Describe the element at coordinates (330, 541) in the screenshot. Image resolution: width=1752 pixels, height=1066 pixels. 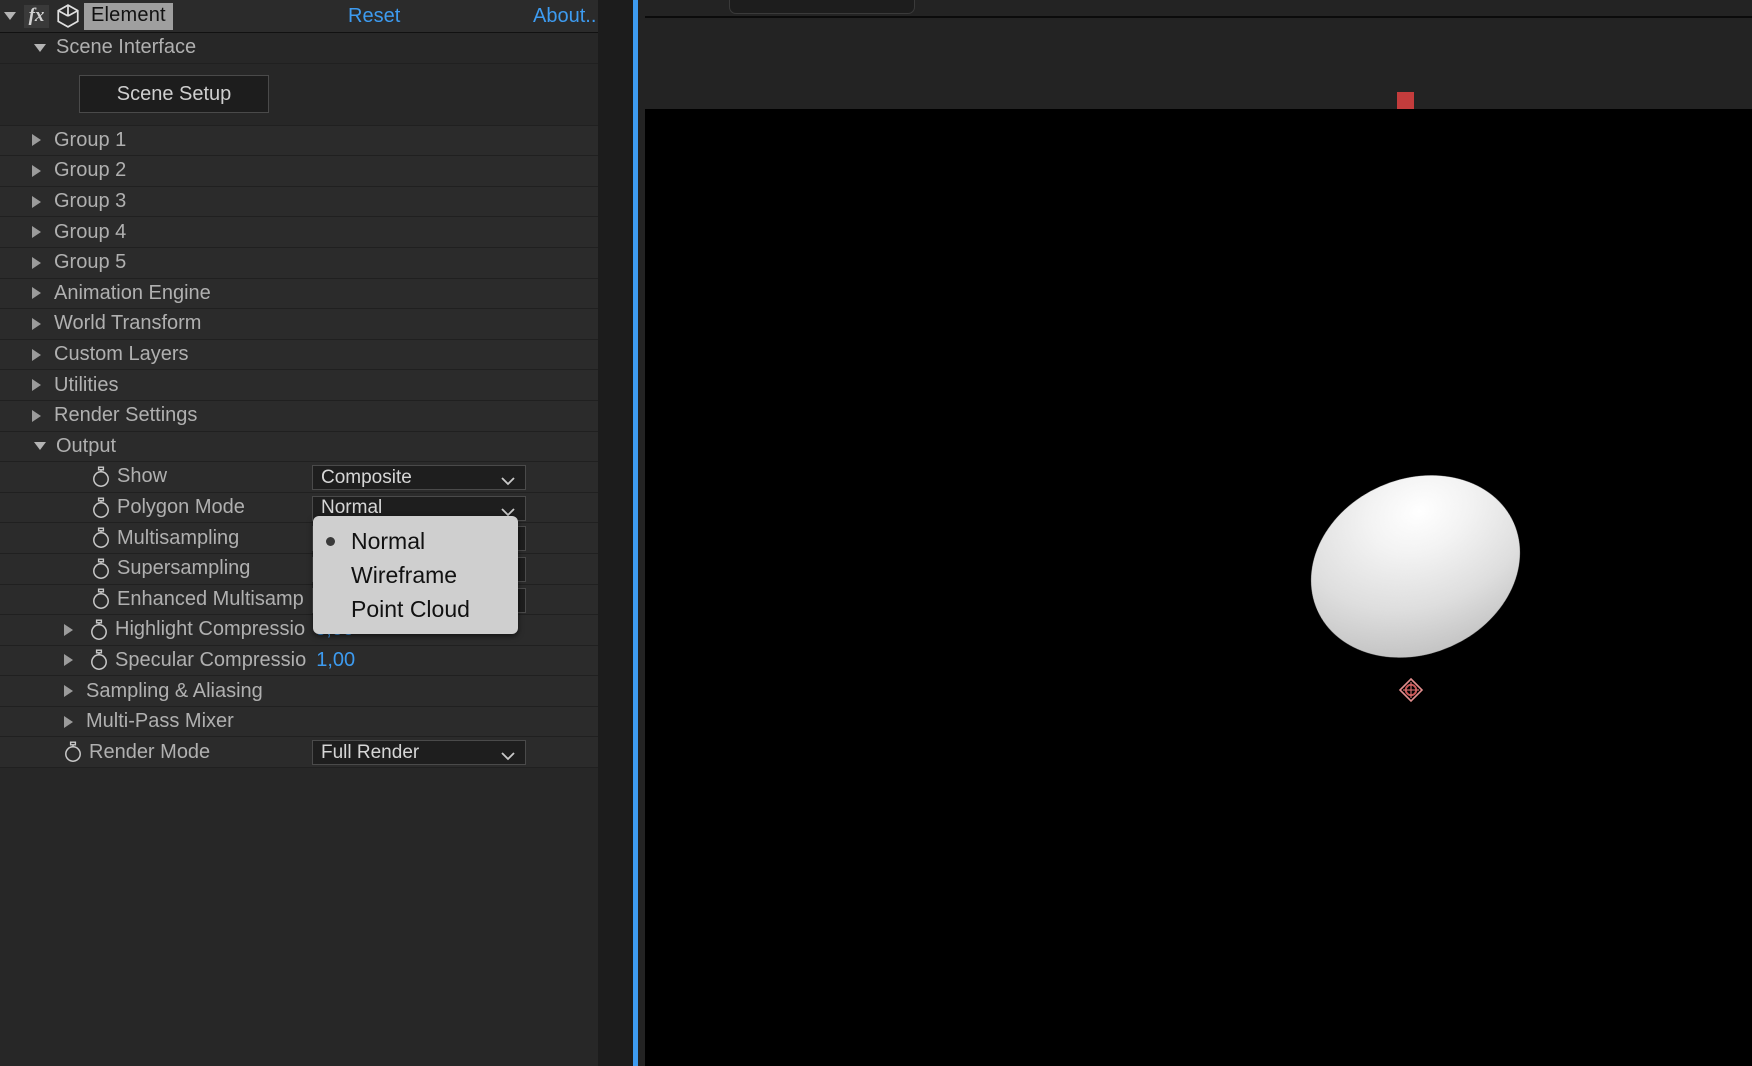
I see `selected-bullet-icon` at that location.